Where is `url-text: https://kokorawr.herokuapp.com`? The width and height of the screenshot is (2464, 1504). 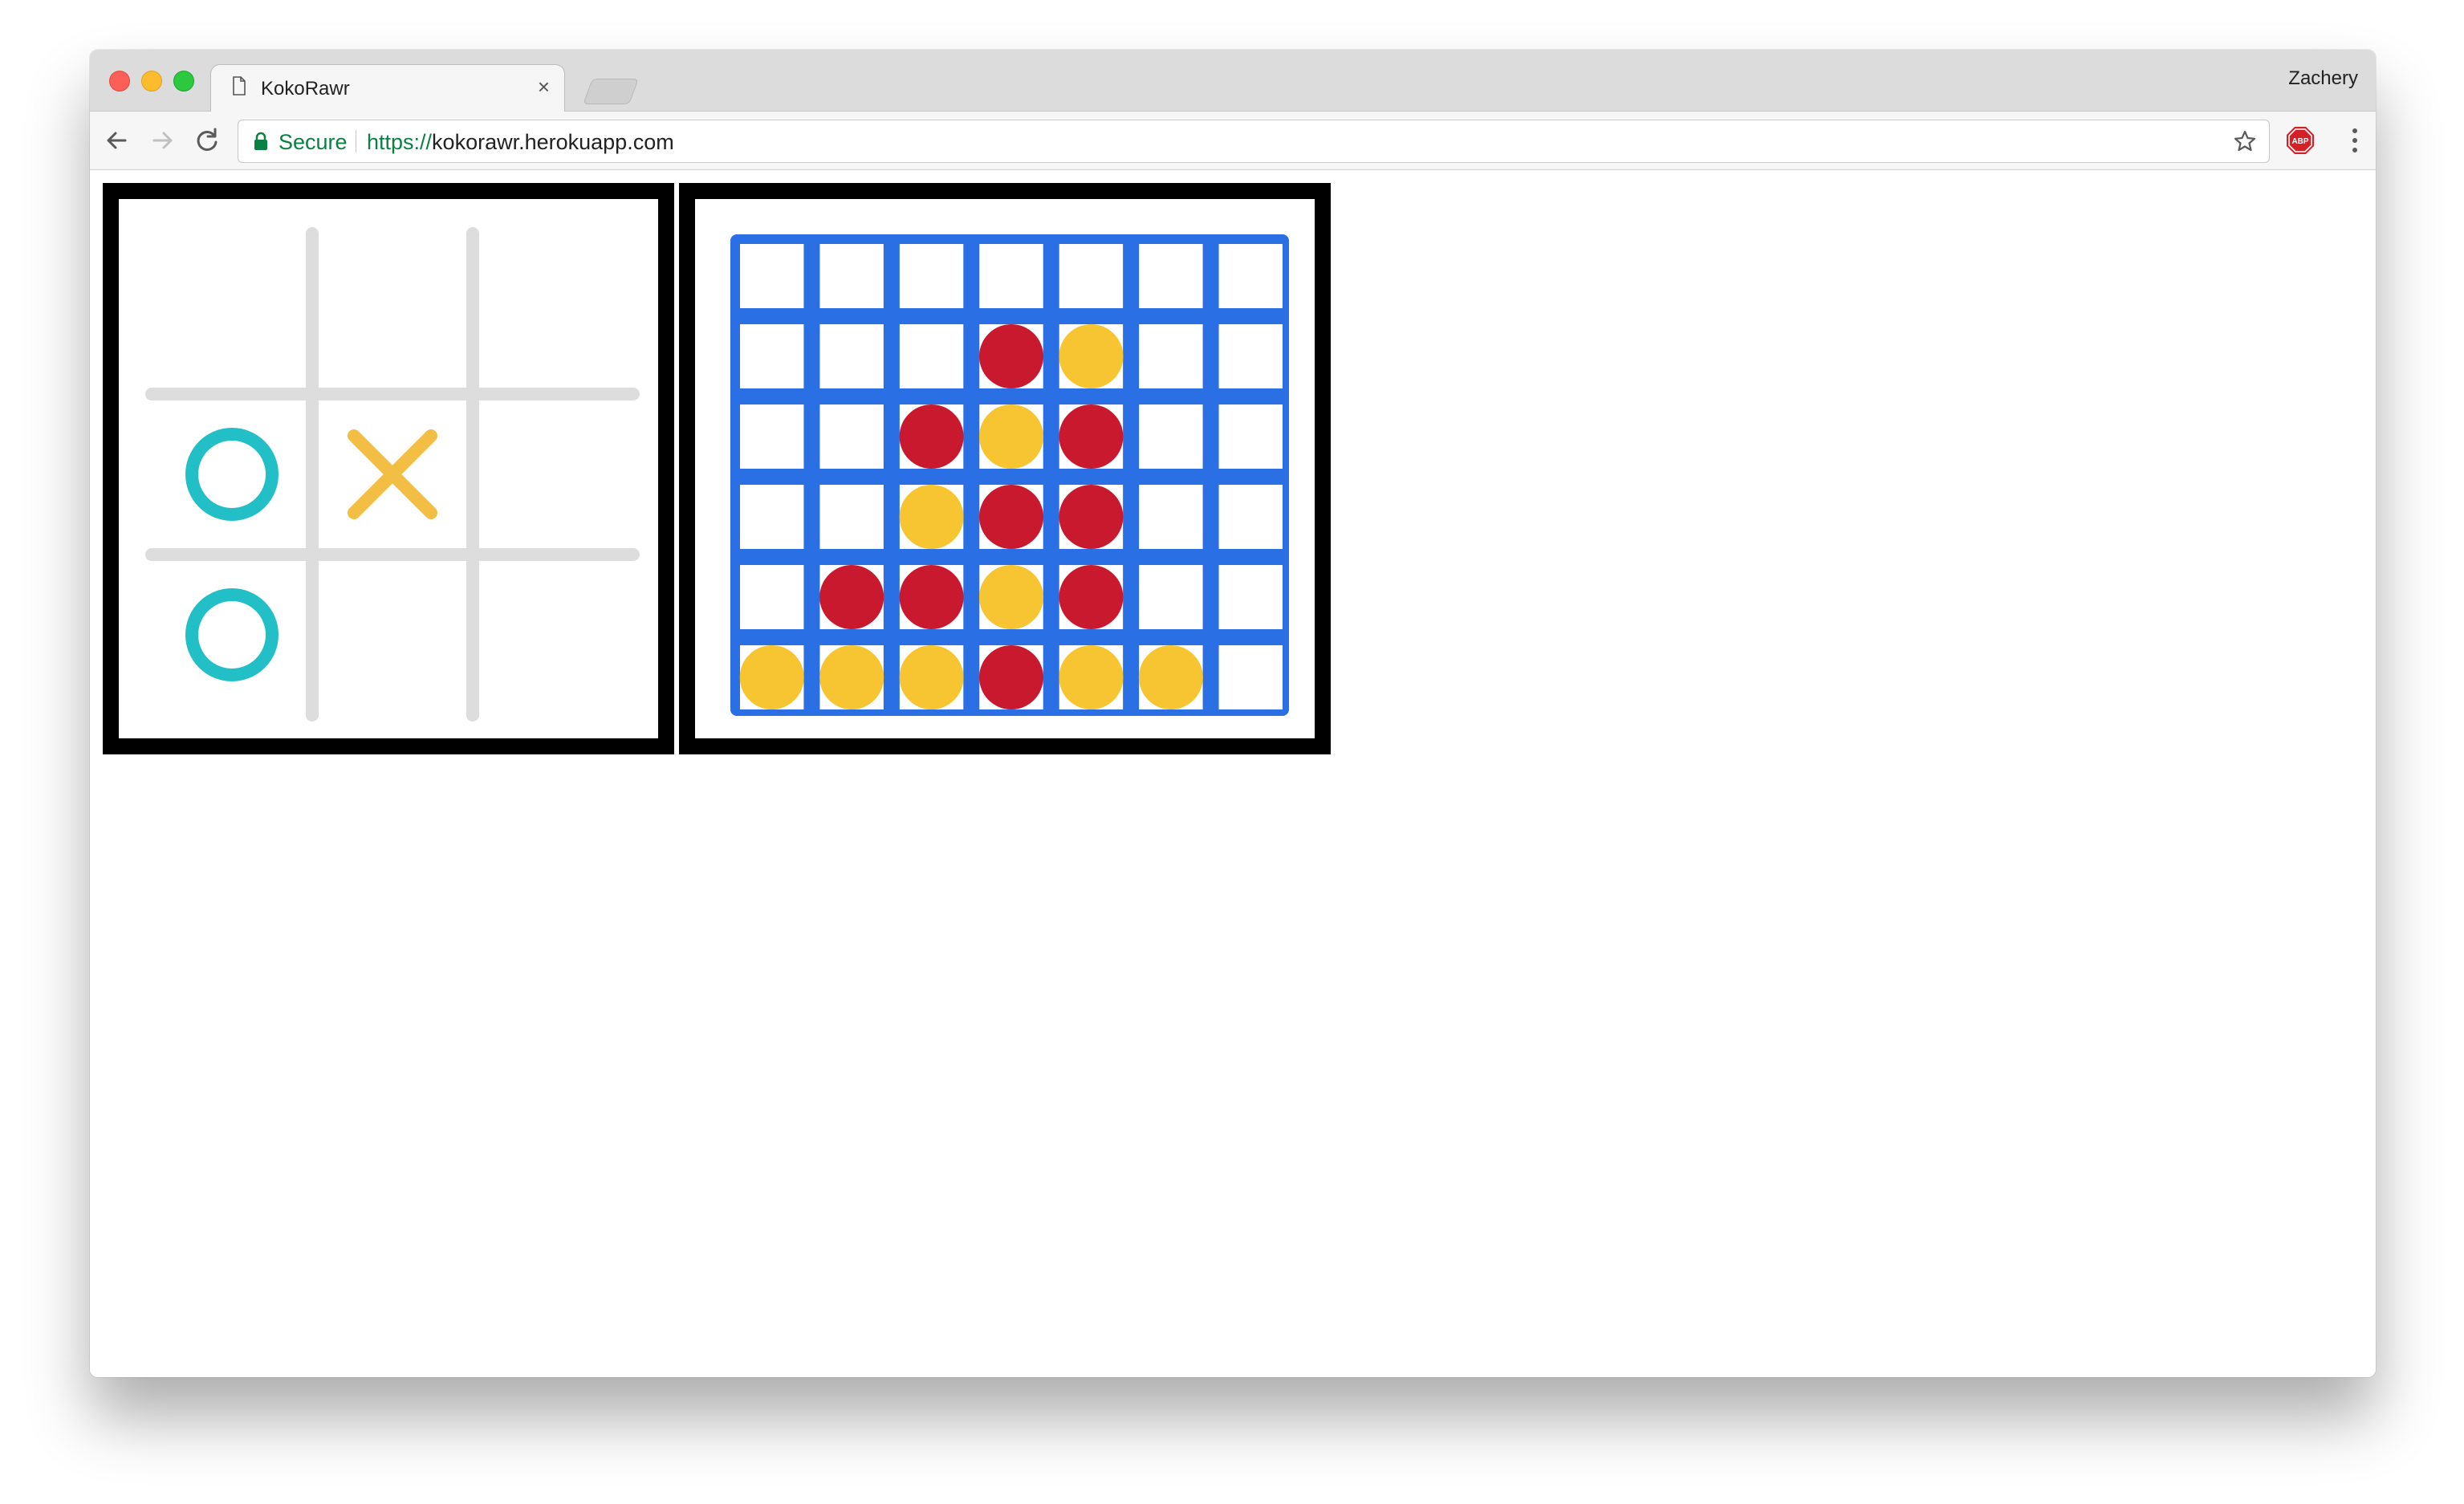
url-text: https://kokorawr.herokuapp.com is located at coordinates (520, 142).